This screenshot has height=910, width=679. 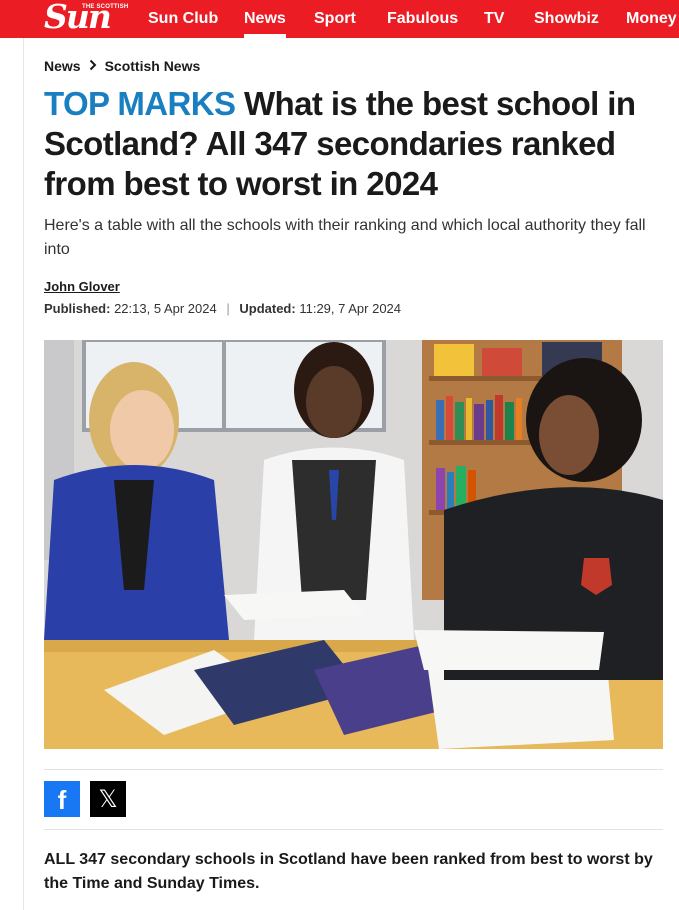 I want to click on headline-kicker: TOP MARKS, so click(x=140, y=103).